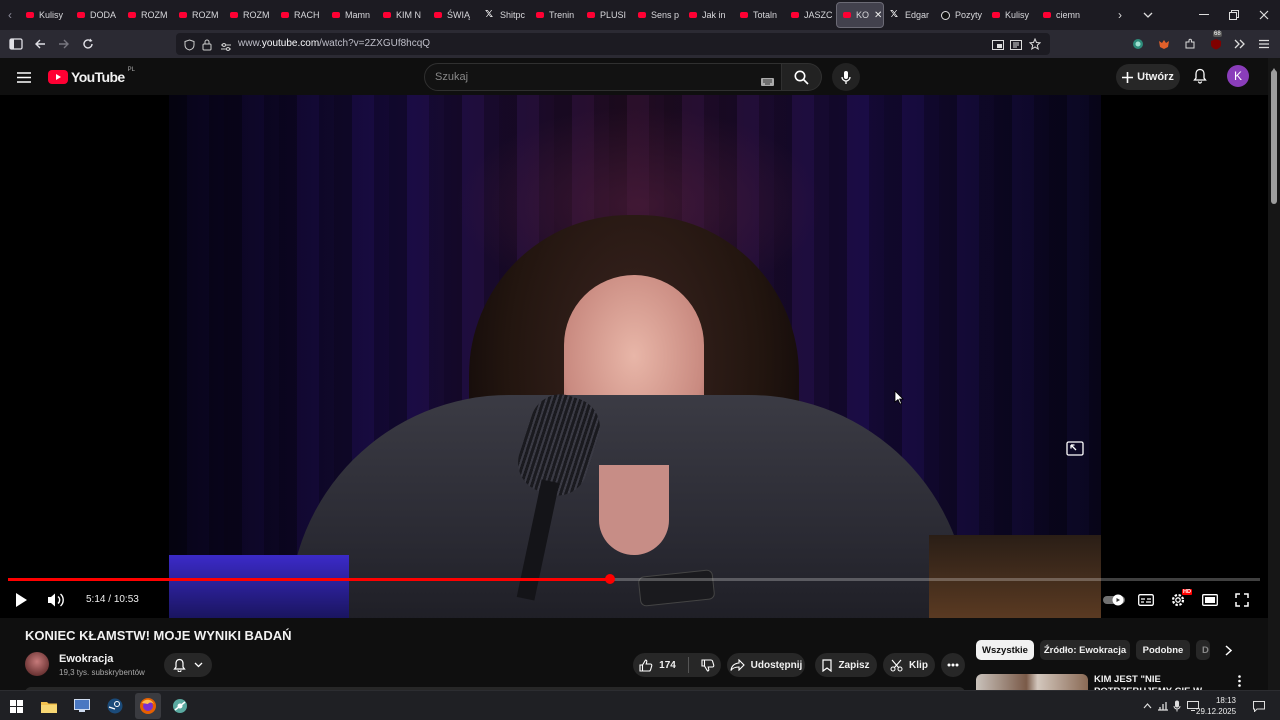 The height and width of the screenshot is (720, 1280). I want to click on recommended-video-thumbnail, so click(1032, 682).